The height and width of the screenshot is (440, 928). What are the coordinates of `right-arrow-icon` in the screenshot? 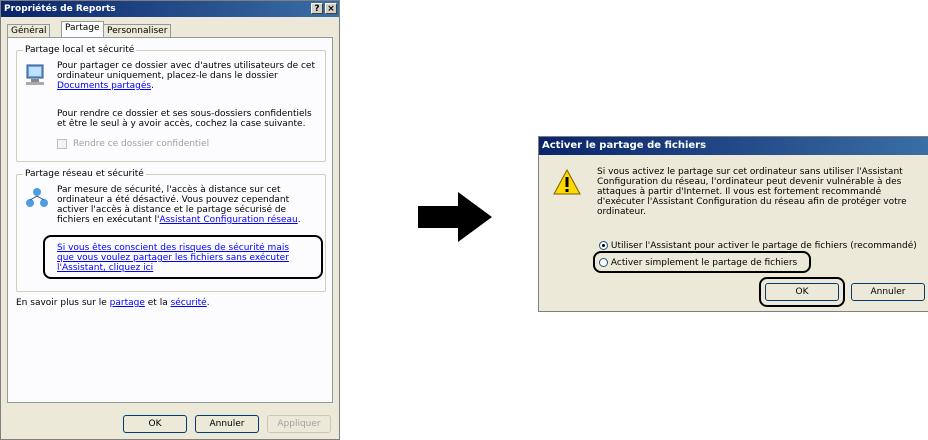 It's located at (455, 217).